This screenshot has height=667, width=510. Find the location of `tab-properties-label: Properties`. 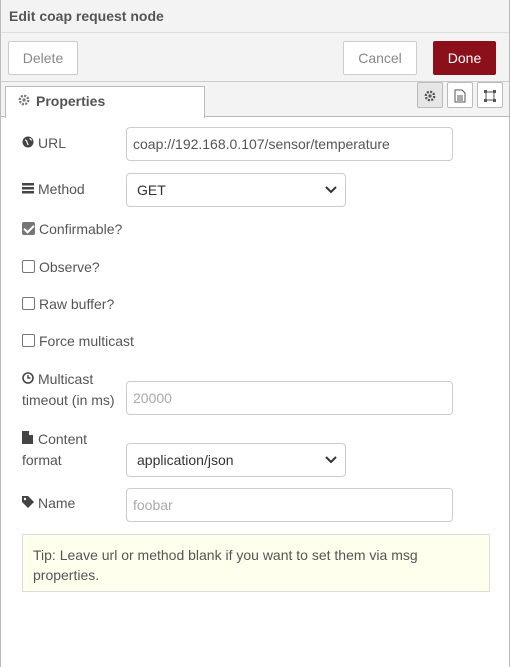

tab-properties-label: Properties is located at coordinates (71, 101).